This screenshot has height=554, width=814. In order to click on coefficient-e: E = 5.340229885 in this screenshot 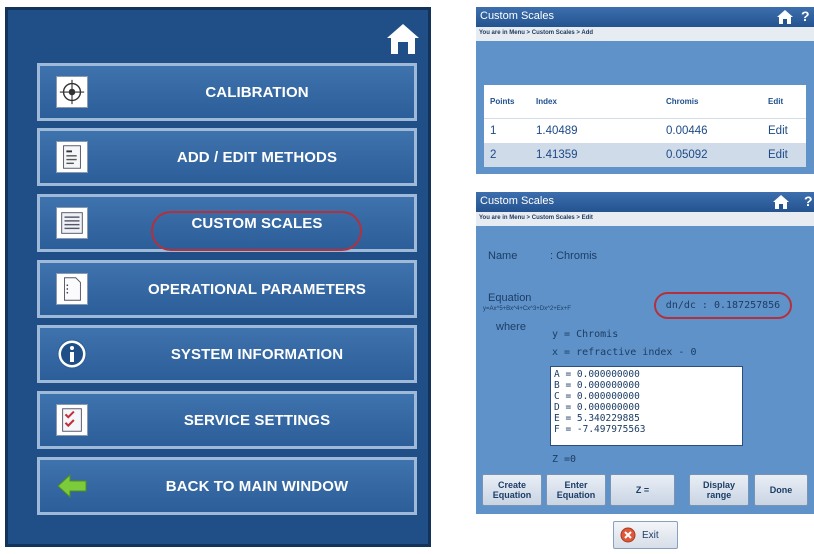, I will do `click(597, 418)`.